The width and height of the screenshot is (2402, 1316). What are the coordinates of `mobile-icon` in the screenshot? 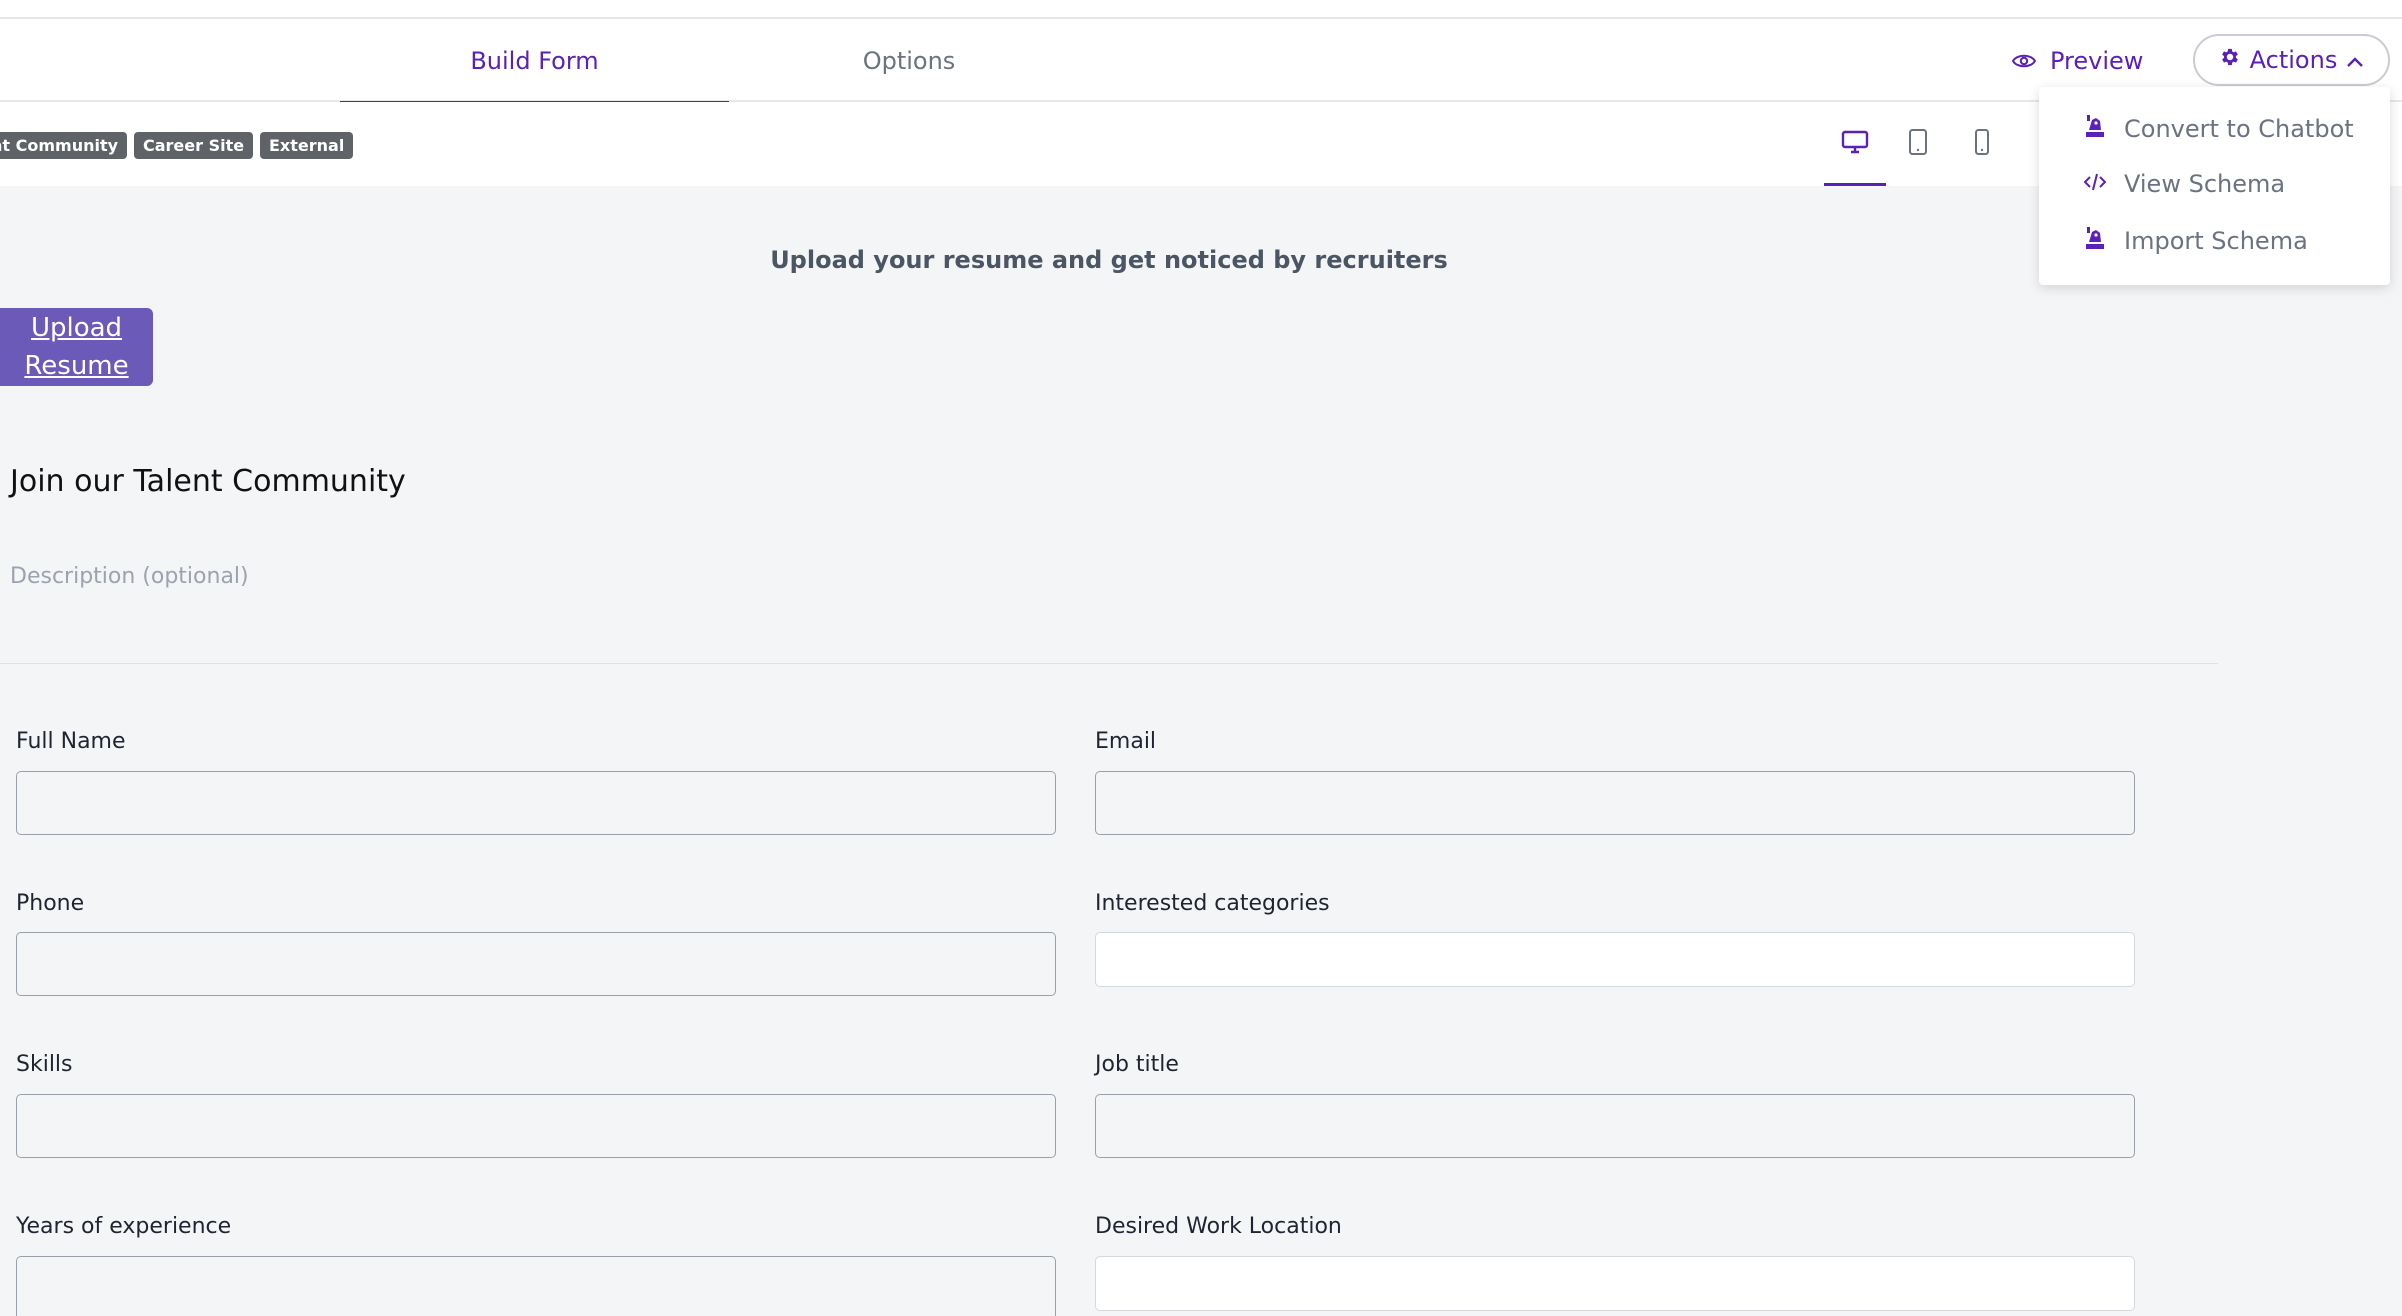 It's located at (1982, 144).